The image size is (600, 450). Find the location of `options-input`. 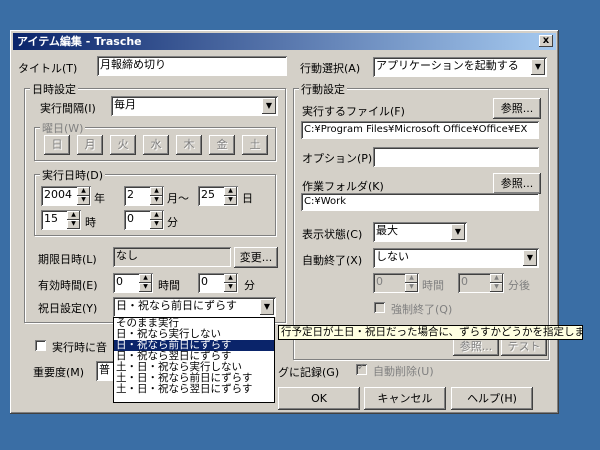

options-input is located at coordinates (456, 157).